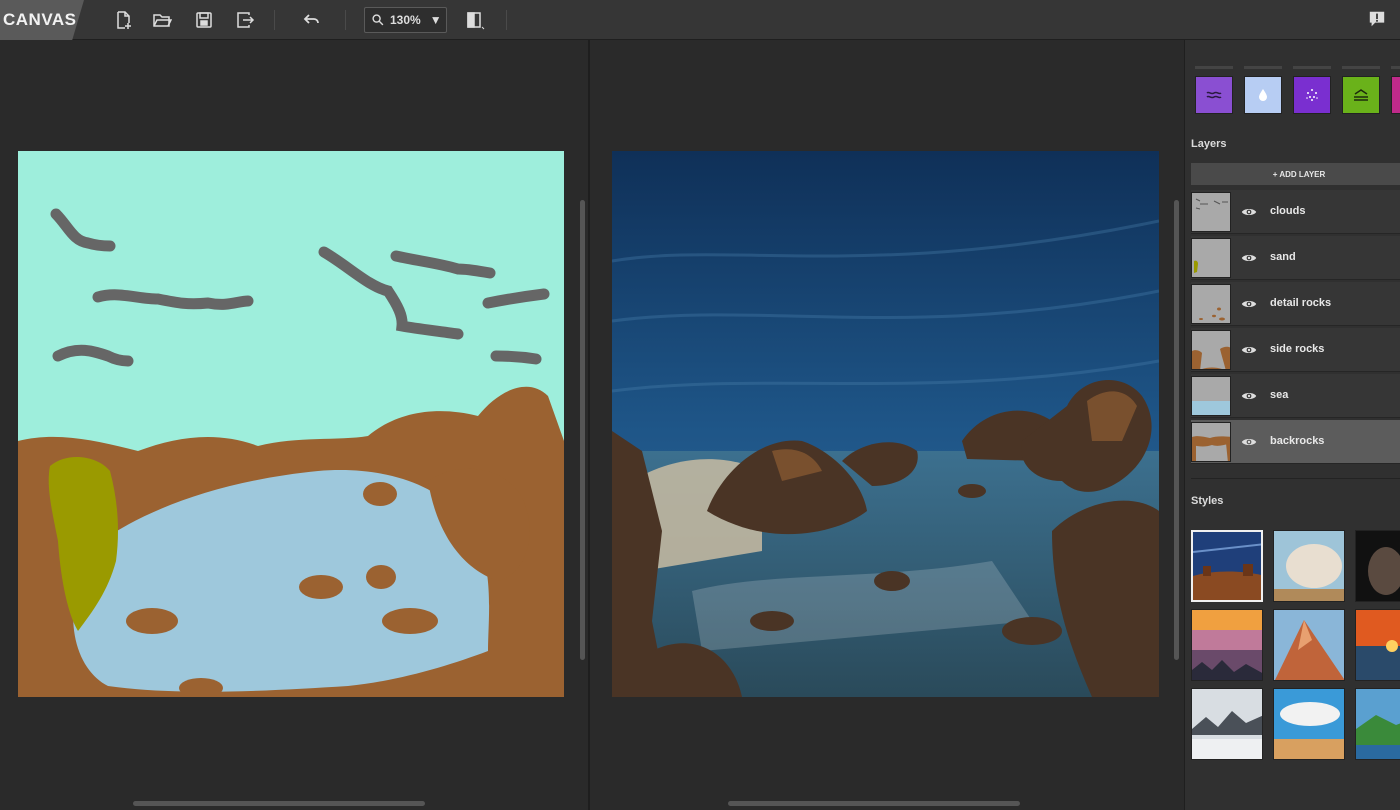 The image size is (1400, 810). What do you see at coordinates (1309, 566) in the screenshot?
I see `style-thumbnail-storm-clouds` at bounding box center [1309, 566].